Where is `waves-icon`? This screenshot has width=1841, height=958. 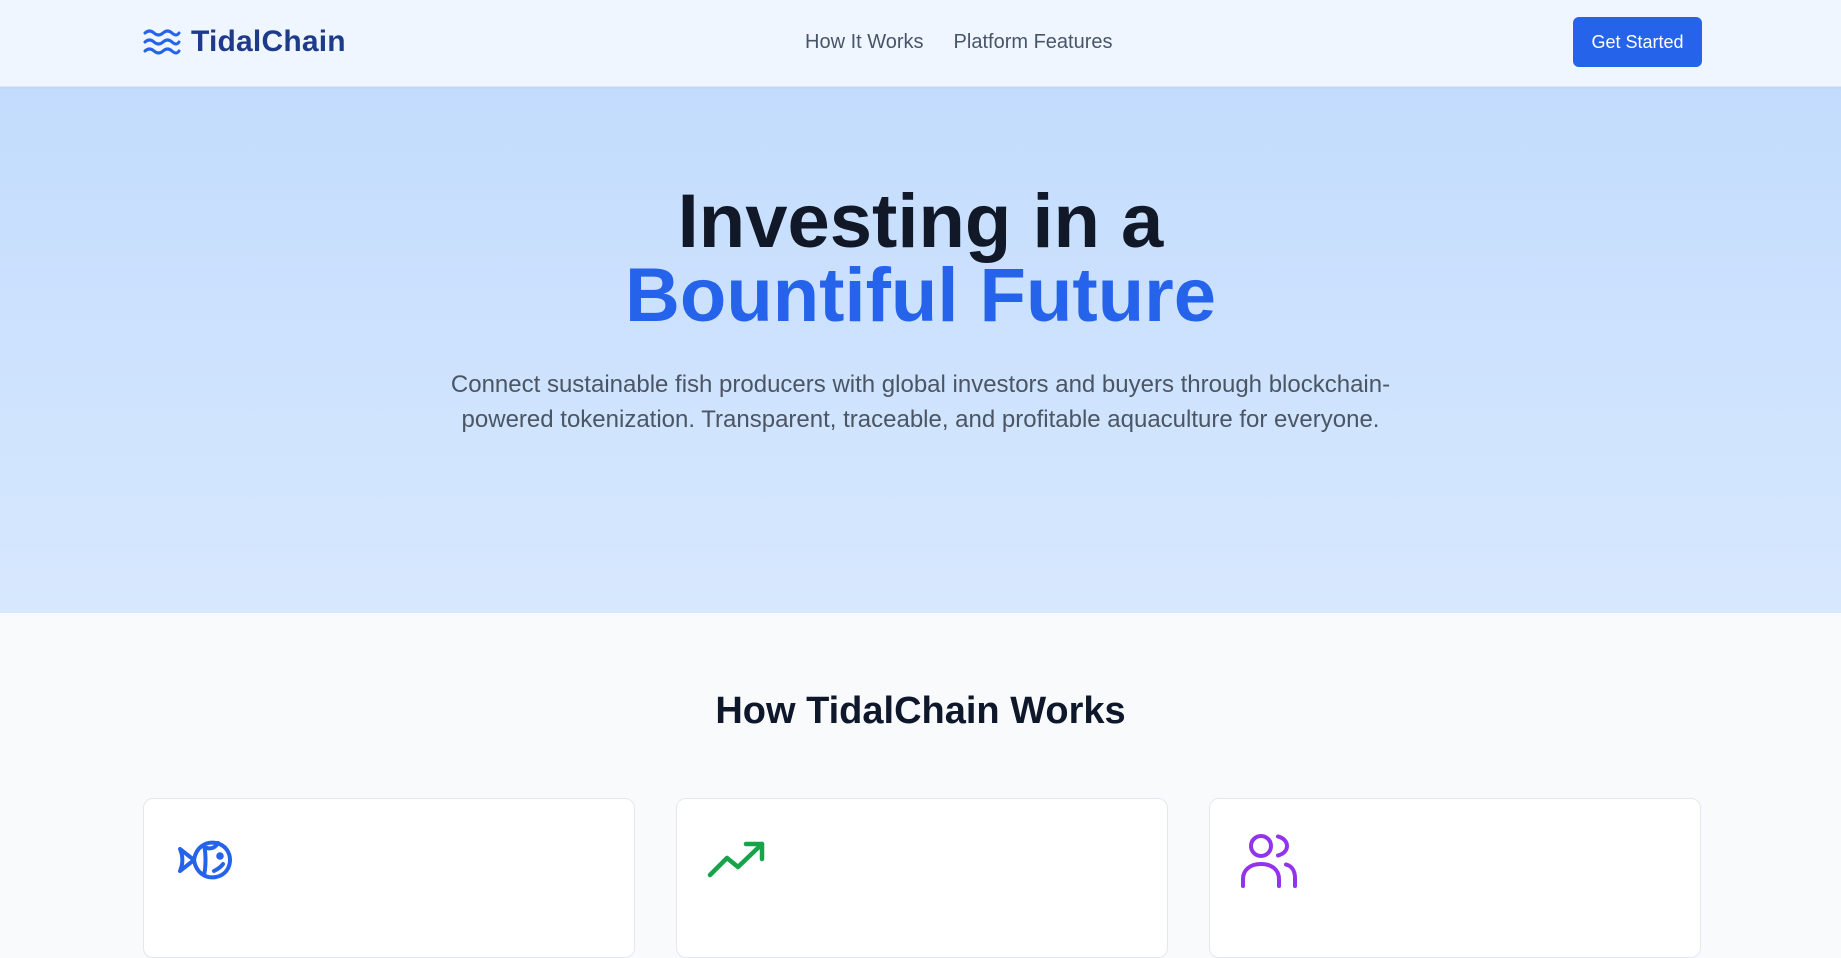 waves-icon is located at coordinates (162, 42).